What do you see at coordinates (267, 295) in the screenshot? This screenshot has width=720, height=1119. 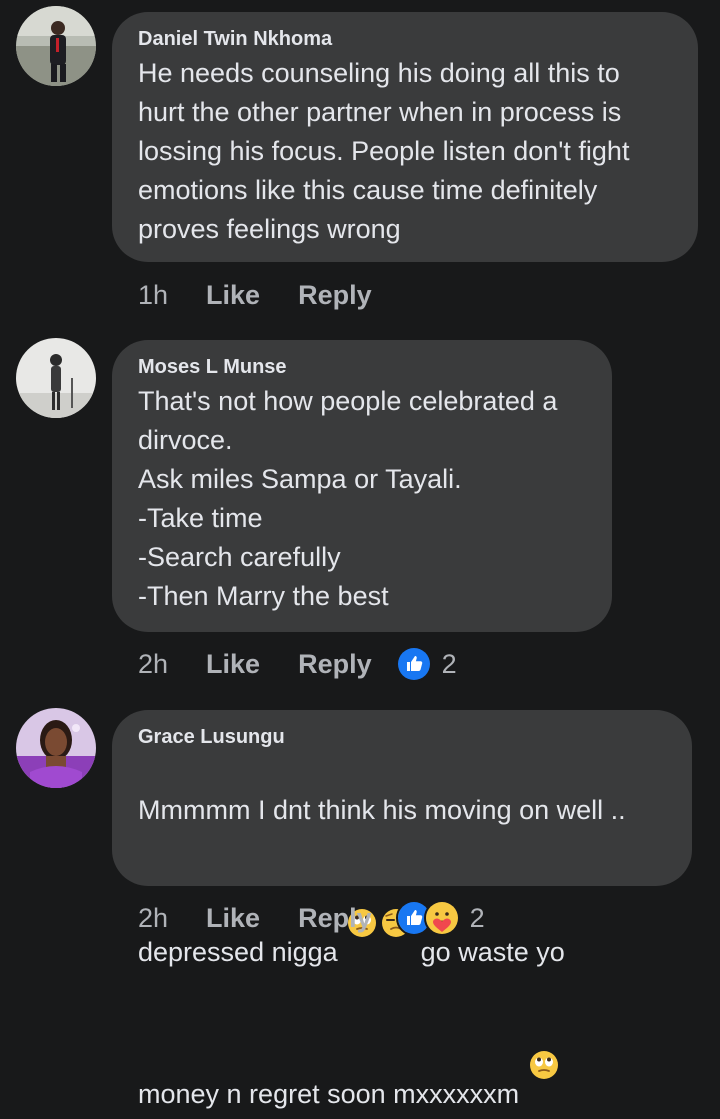 I see `comment-actions: 1h Like Reply` at bounding box center [267, 295].